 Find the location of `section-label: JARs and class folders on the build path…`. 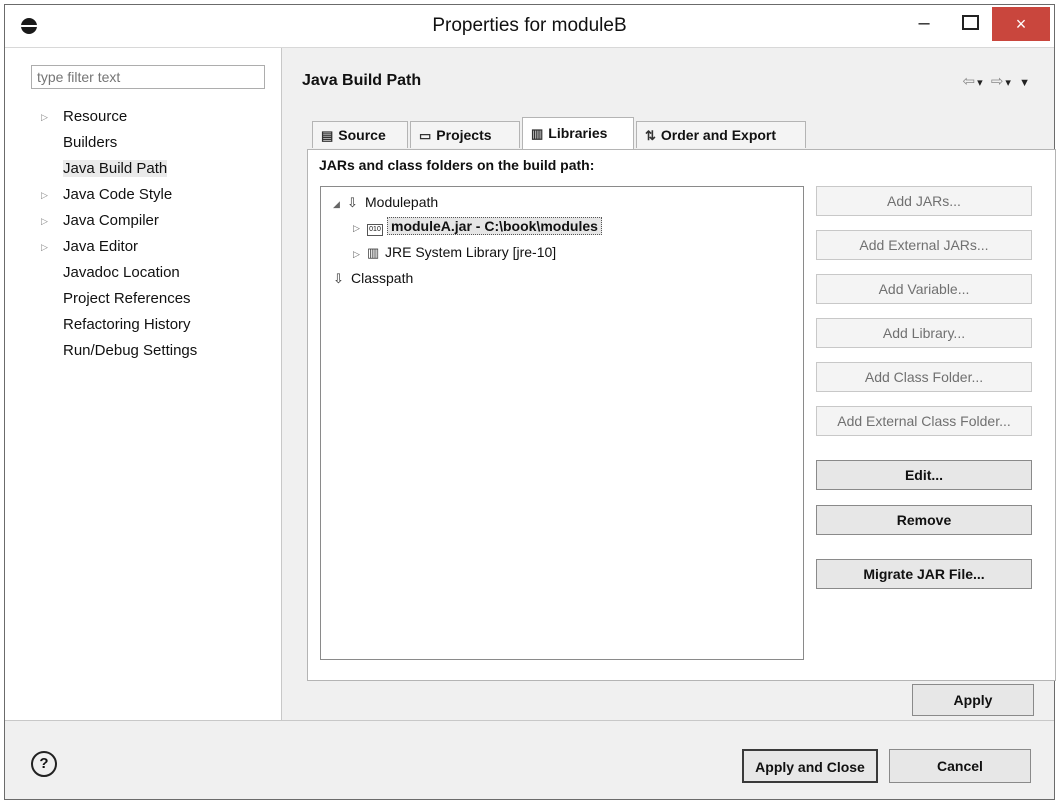

section-label: JARs and class folders on the build path… is located at coordinates (457, 165).